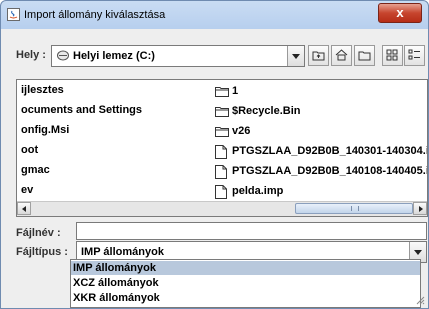  What do you see at coordinates (245, 298) in the screenshot?
I see `dropdown-option: XKR állományok` at bounding box center [245, 298].